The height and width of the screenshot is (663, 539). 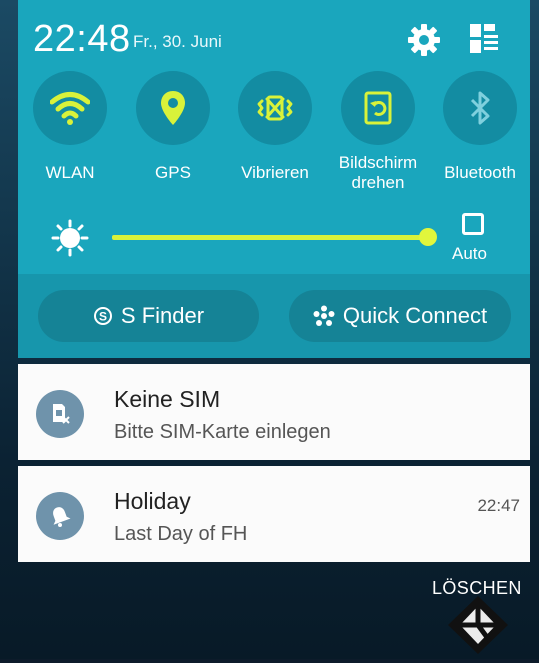 What do you see at coordinates (70, 238) in the screenshot?
I see `brightness-sun-icon` at bounding box center [70, 238].